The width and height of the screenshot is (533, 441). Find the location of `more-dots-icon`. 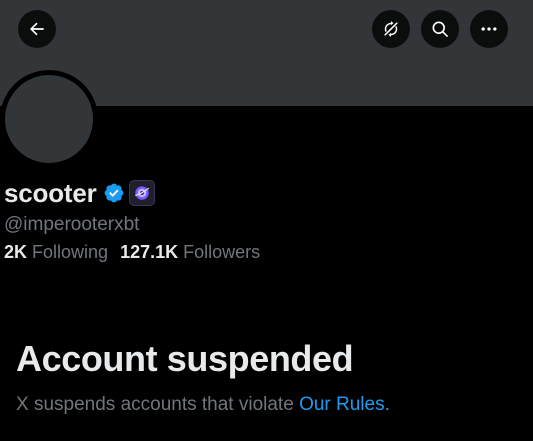

more-dots-icon is located at coordinates (489, 29).